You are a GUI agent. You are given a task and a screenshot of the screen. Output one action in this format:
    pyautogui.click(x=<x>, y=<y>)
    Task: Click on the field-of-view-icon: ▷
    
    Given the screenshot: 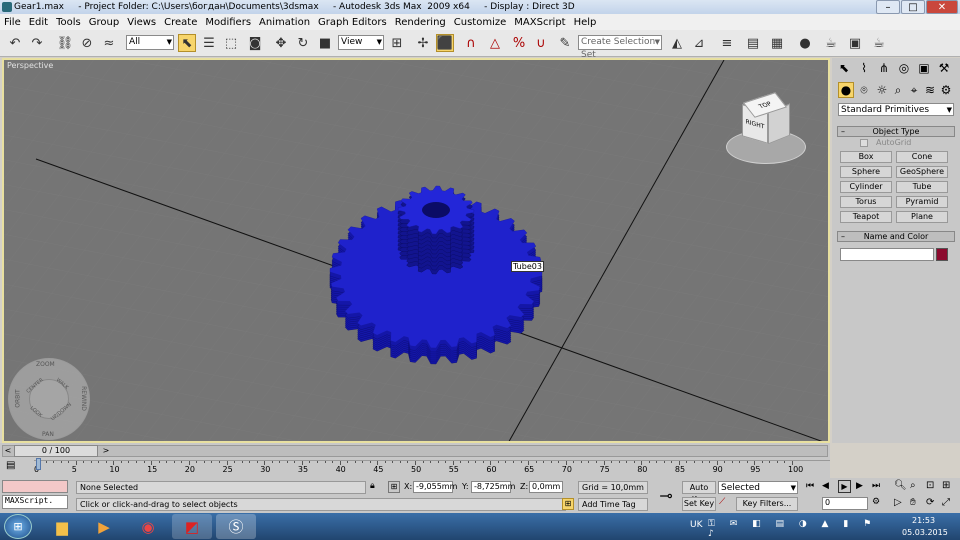 What is the action you would take?
    pyautogui.click(x=898, y=502)
    